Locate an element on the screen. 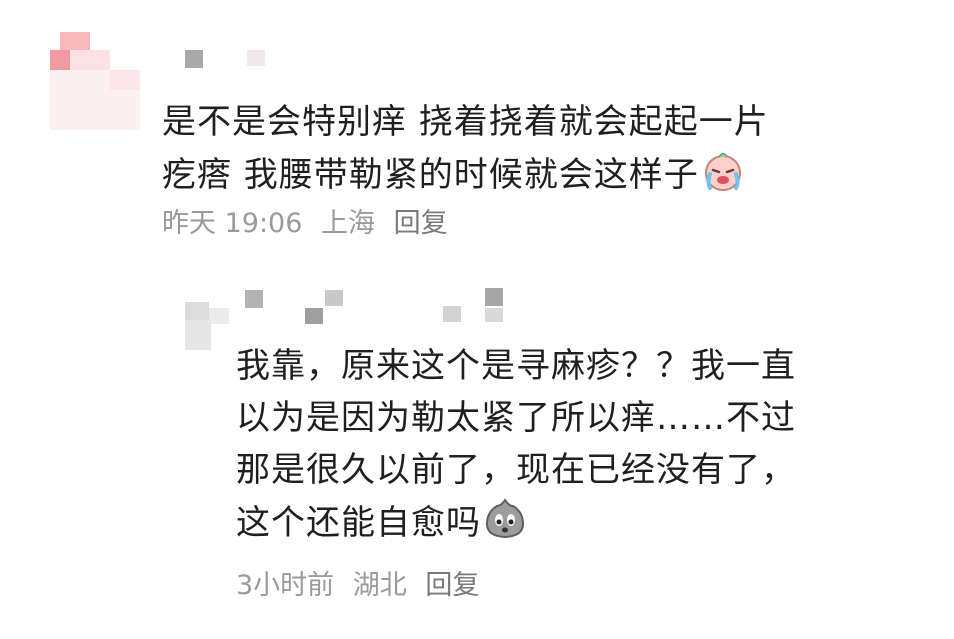  comment-time: 昨天 19:06 is located at coordinates (232, 223).